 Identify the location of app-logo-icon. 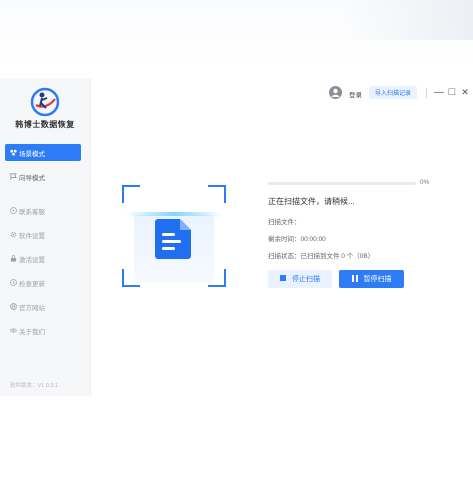
(45, 102).